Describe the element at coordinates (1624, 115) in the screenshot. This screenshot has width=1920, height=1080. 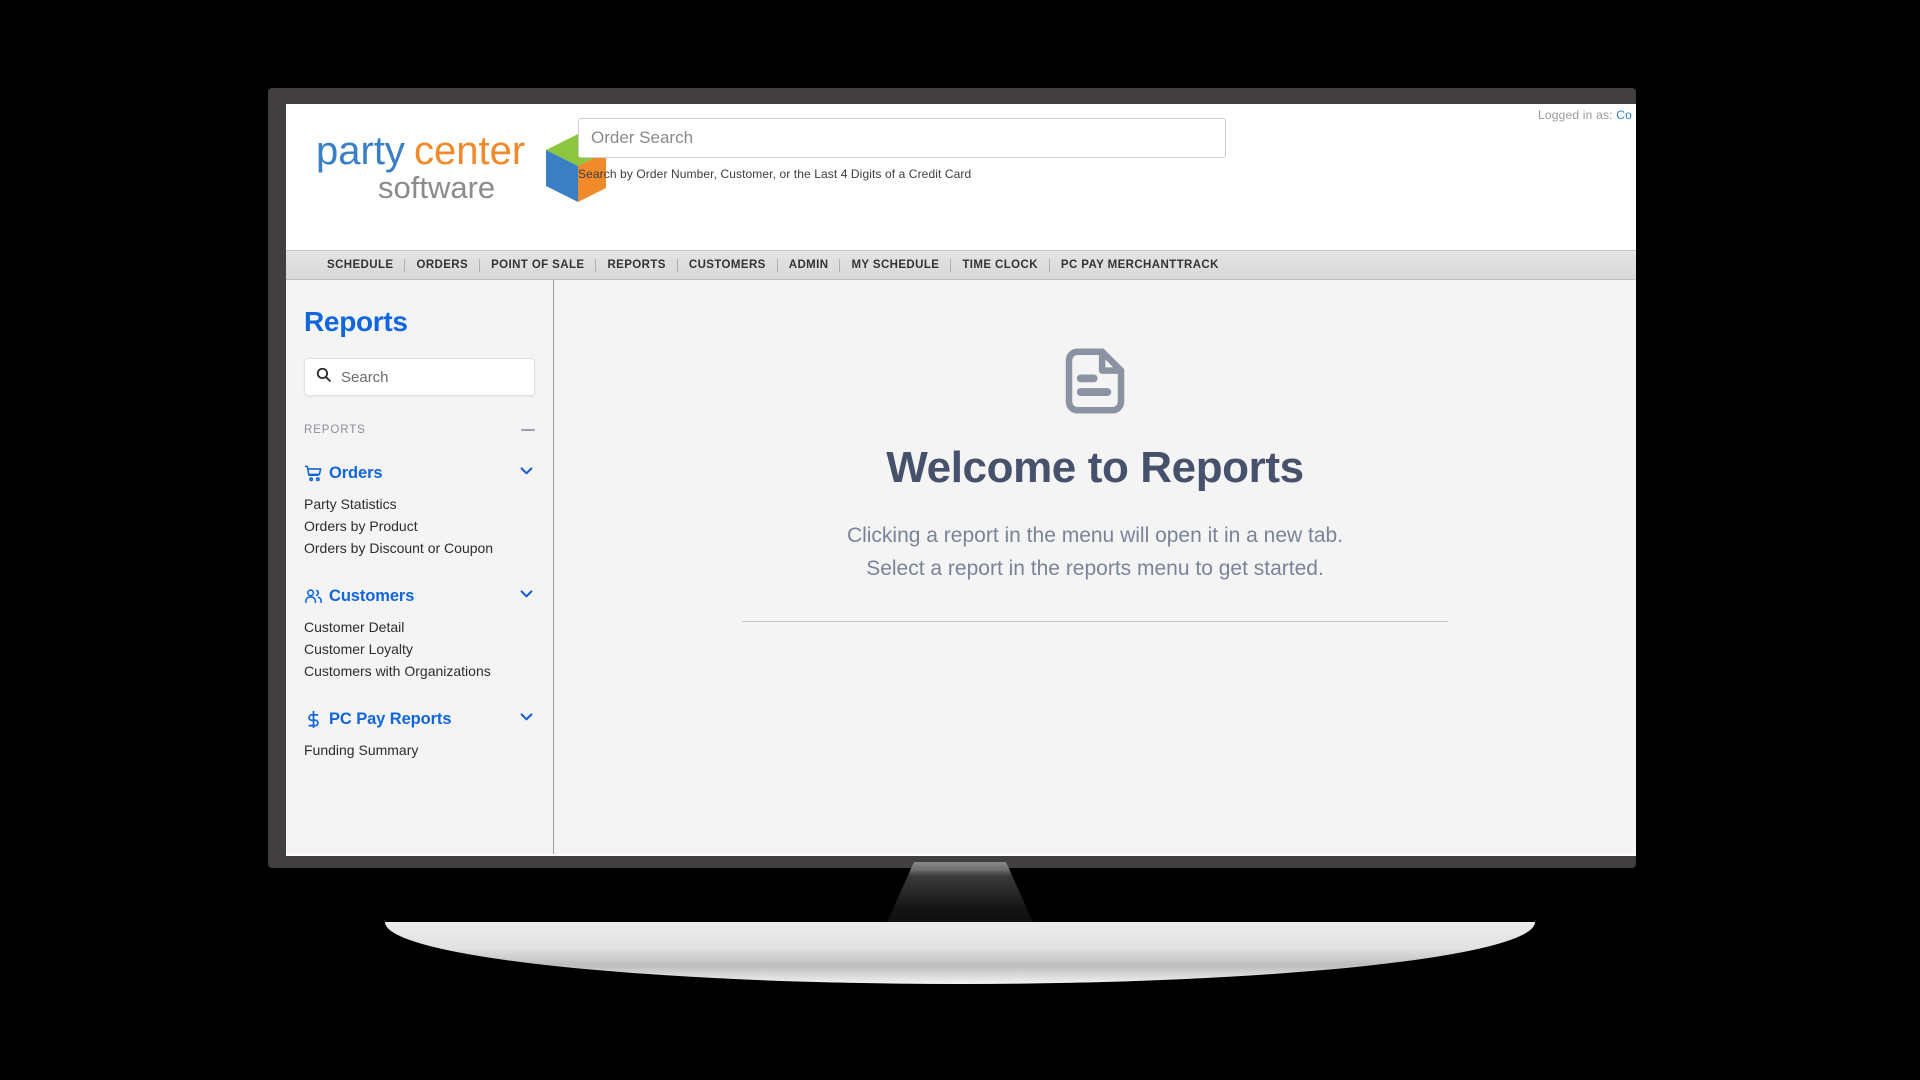
I see `logged-in-username: Co` at that location.